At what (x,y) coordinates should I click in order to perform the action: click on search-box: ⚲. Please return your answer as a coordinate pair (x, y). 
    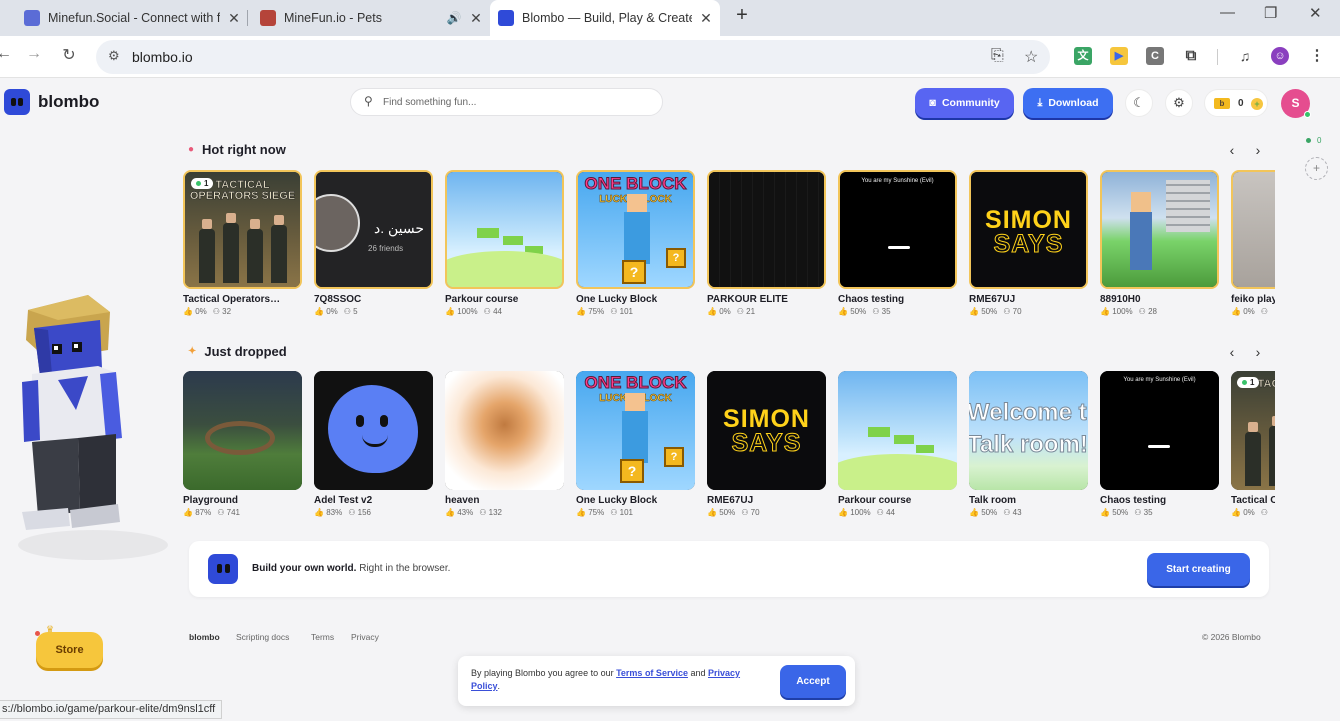
    Looking at the image, I should click on (506, 102).